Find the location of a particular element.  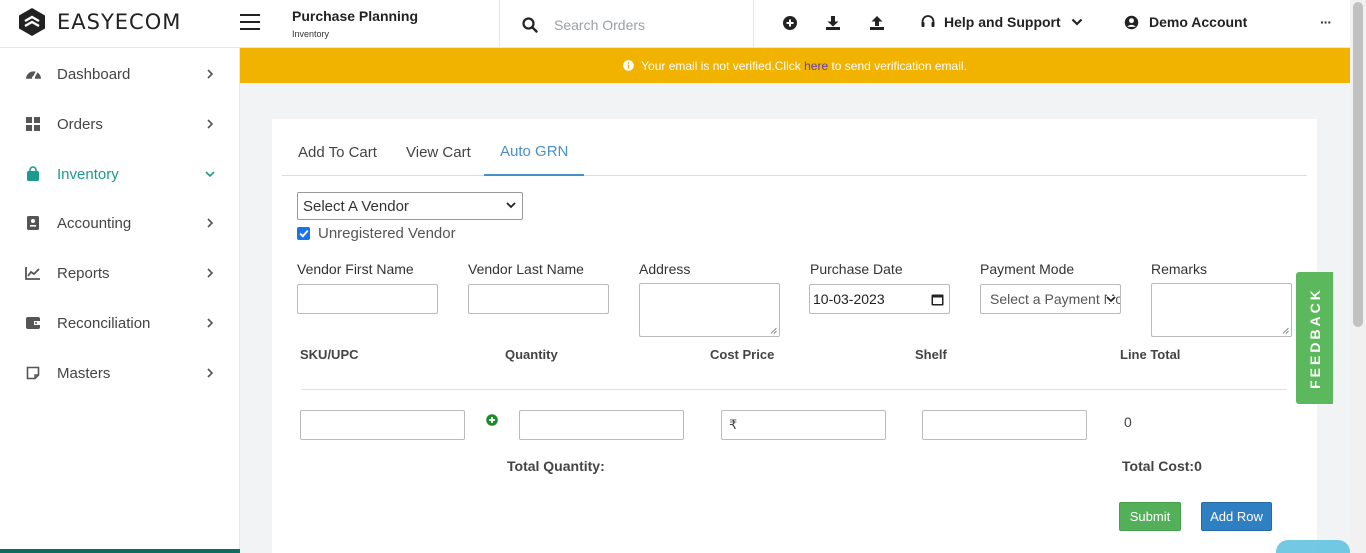

shelf-input is located at coordinates (1004, 425).